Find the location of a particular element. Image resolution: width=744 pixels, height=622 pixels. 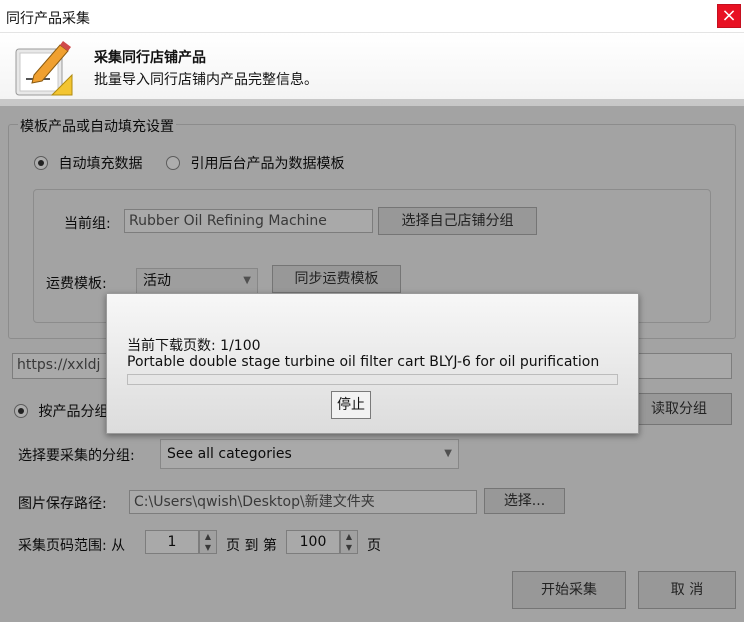

close-button: × is located at coordinates (729, 16).